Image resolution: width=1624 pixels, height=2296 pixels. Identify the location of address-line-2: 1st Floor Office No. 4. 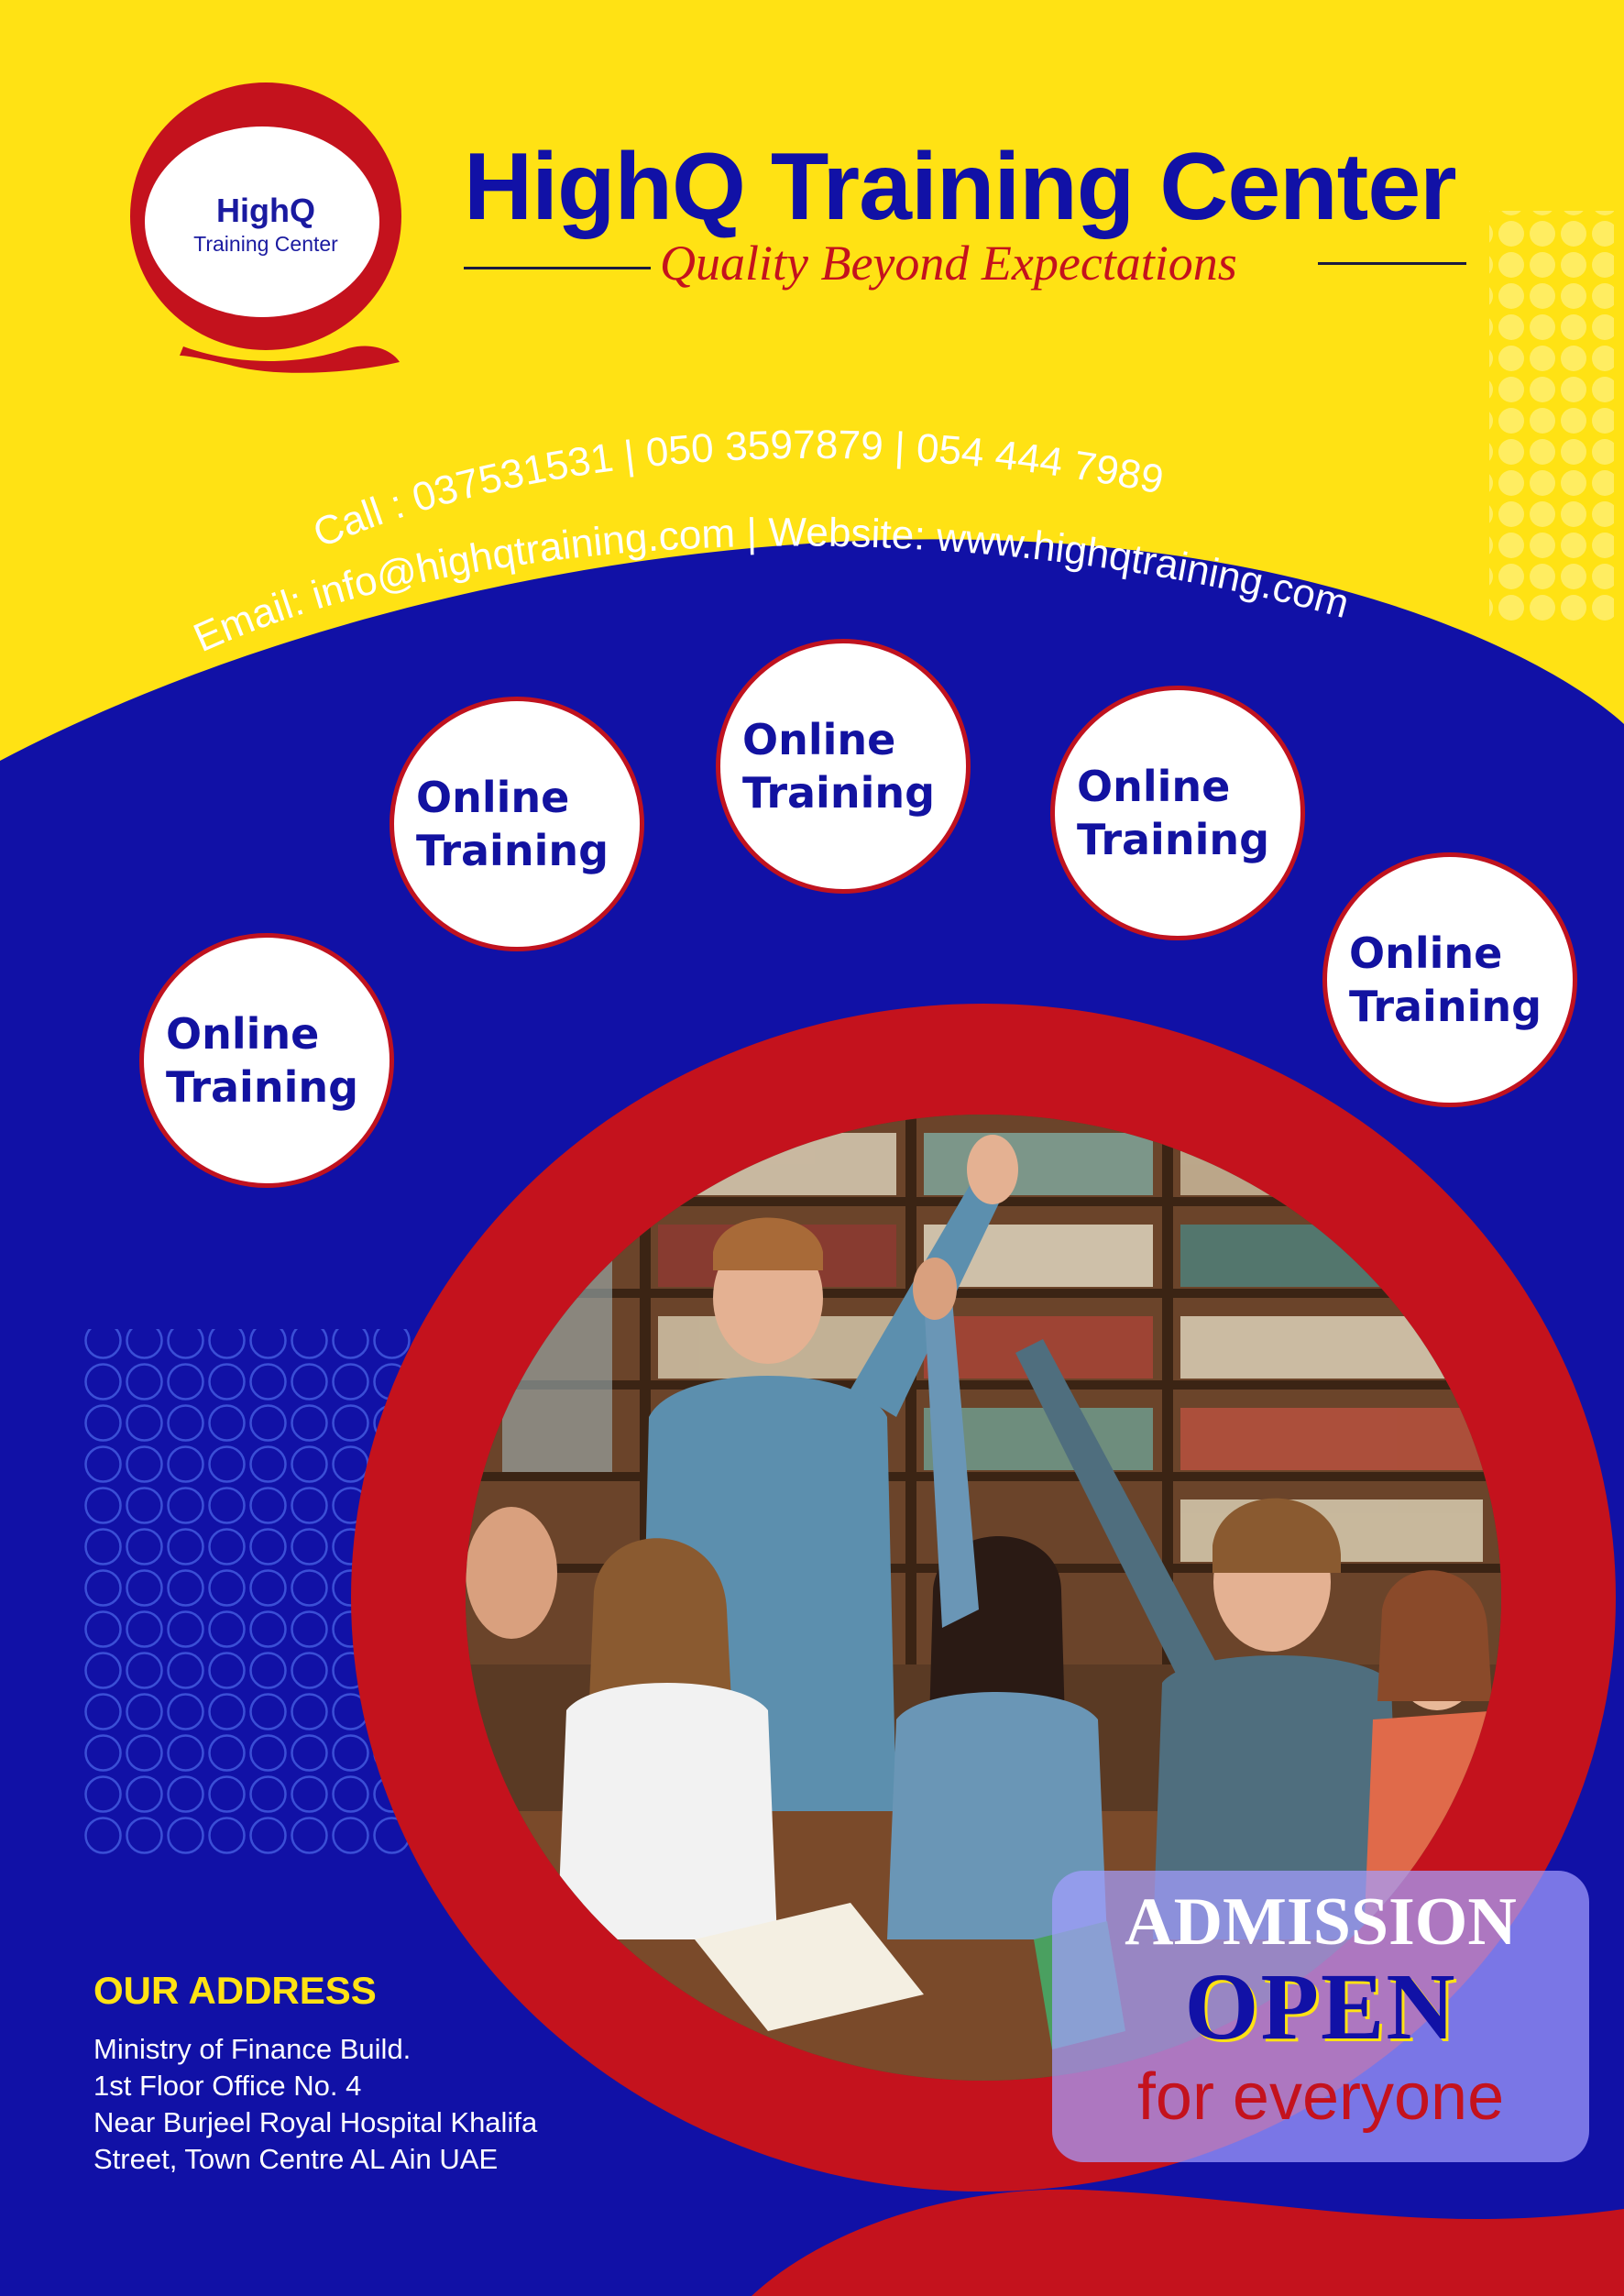
(227, 2086).